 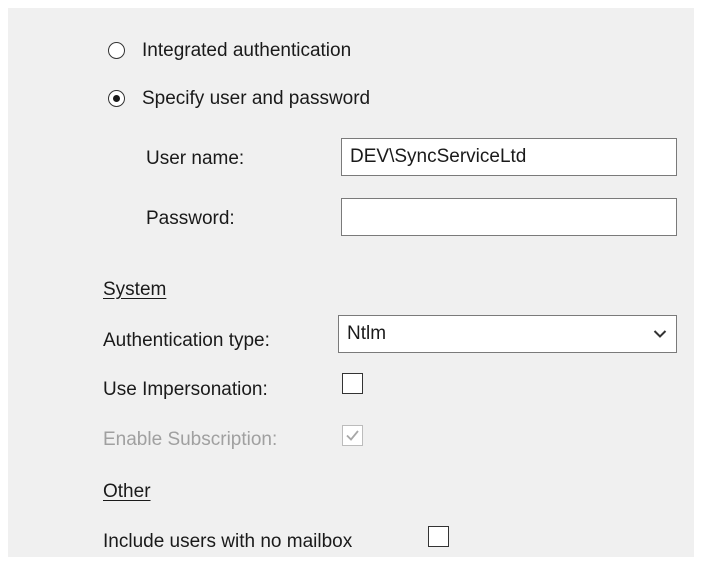 What do you see at coordinates (228, 541) in the screenshot?
I see `no-mailbox-label: Include users with no mailbox` at bounding box center [228, 541].